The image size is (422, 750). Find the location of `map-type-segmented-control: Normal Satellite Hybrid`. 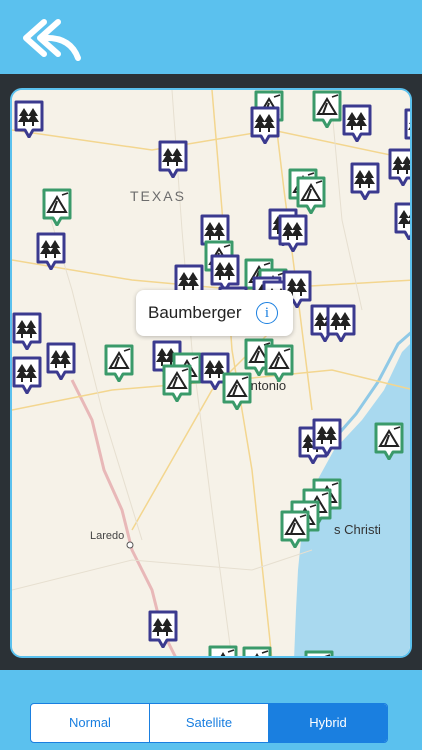

map-type-segmented-control: Normal Satellite Hybrid is located at coordinates (209, 723).